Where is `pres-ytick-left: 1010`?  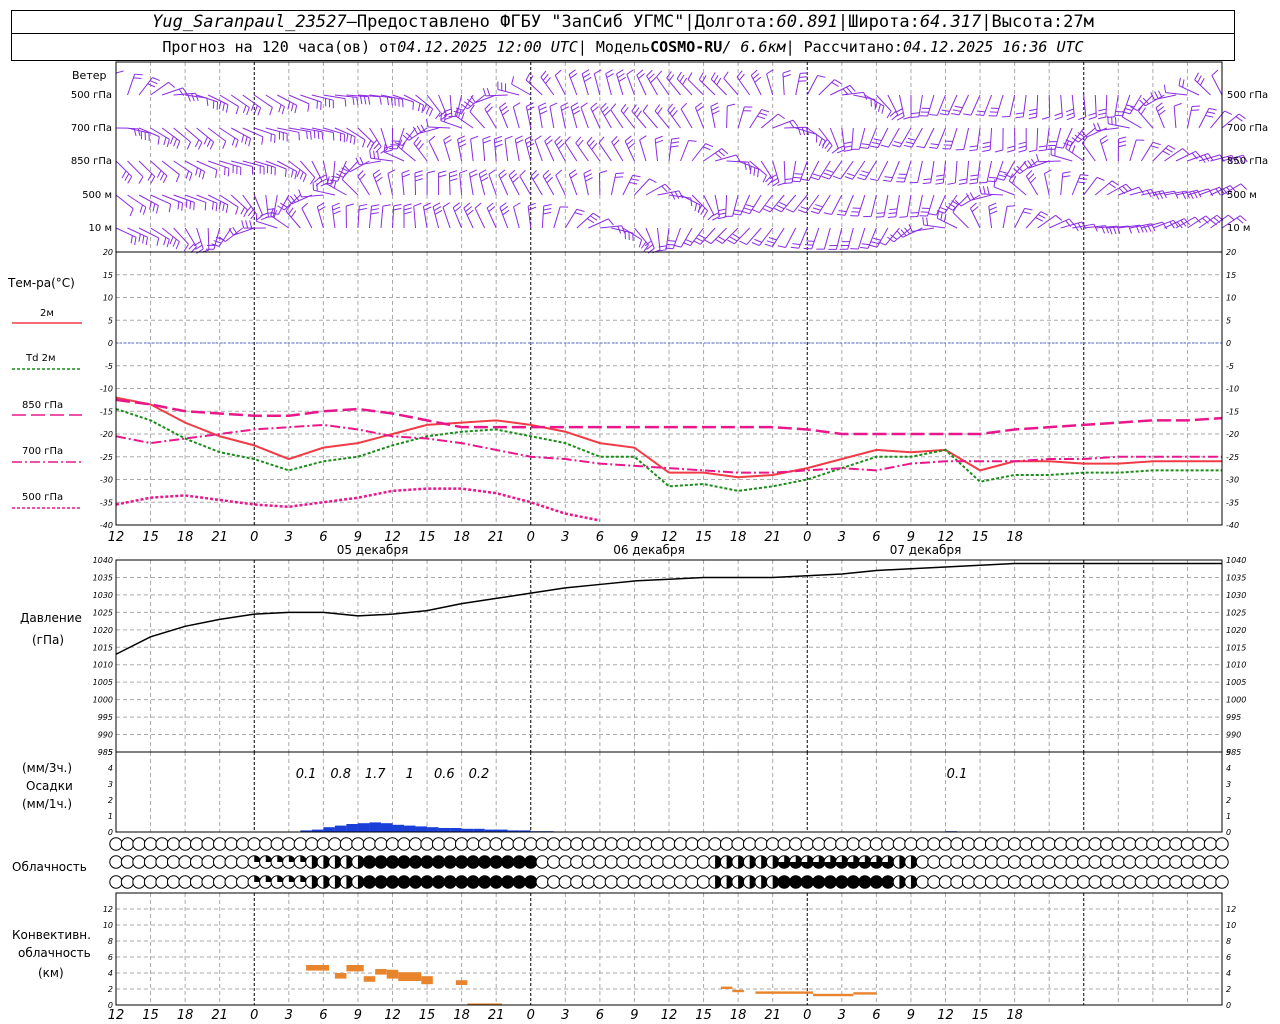 pres-ytick-left: 1010 is located at coordinates (103, 665).